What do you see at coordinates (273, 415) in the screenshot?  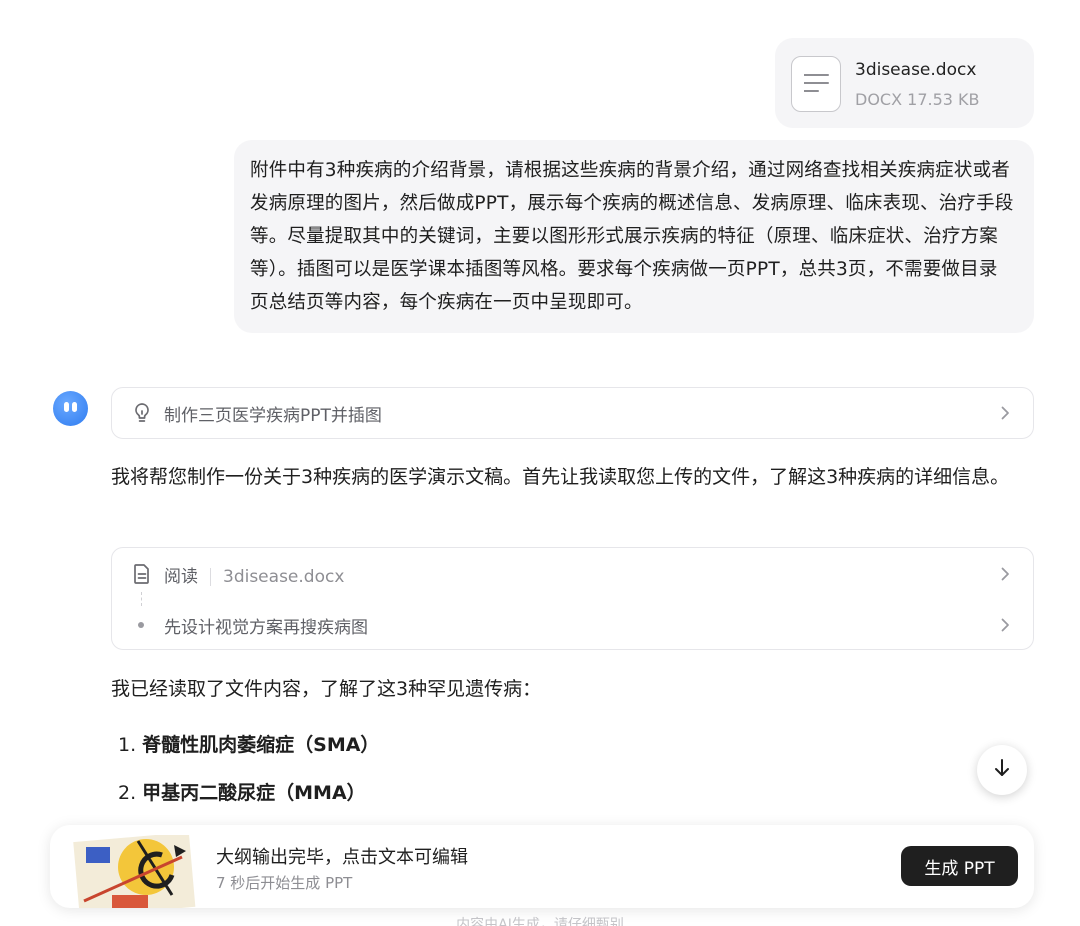 I see `thinking-label: 制作三页医学疾病PPT并插图` at bounding box center [273, 415].